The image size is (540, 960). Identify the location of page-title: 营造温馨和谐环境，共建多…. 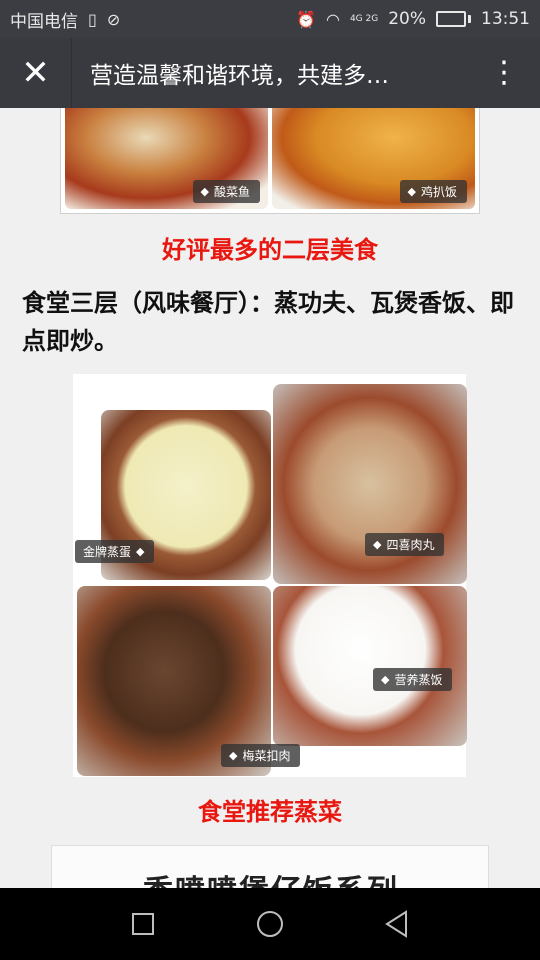
(239, 76).